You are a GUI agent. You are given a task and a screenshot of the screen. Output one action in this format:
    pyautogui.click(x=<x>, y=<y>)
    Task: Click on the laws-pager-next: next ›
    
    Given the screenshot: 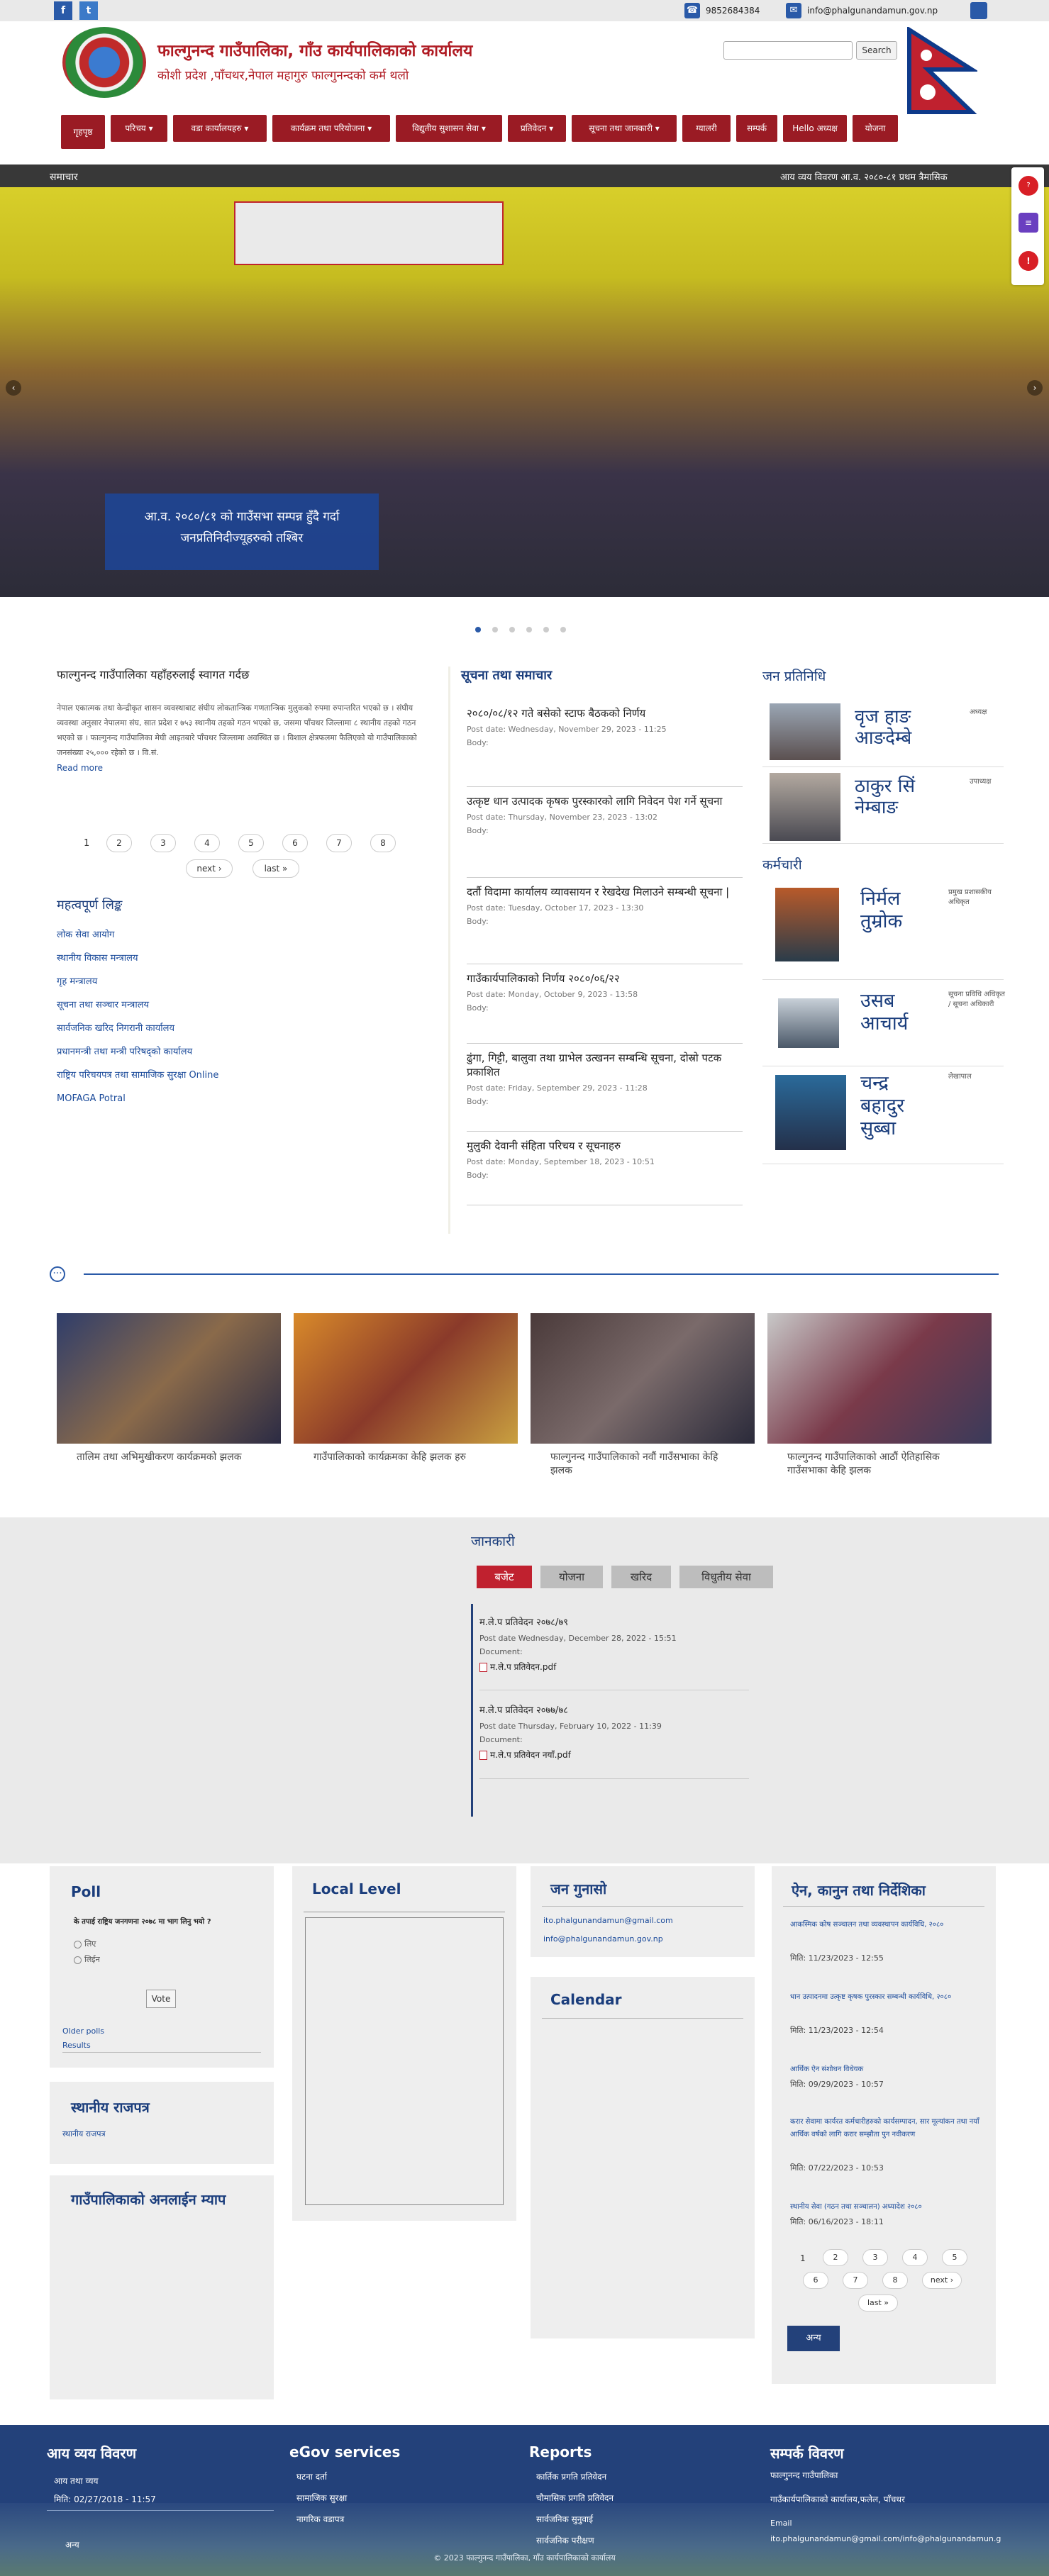 What is the action you would take?
    pyautogui.click(x=942, y=2280)
    